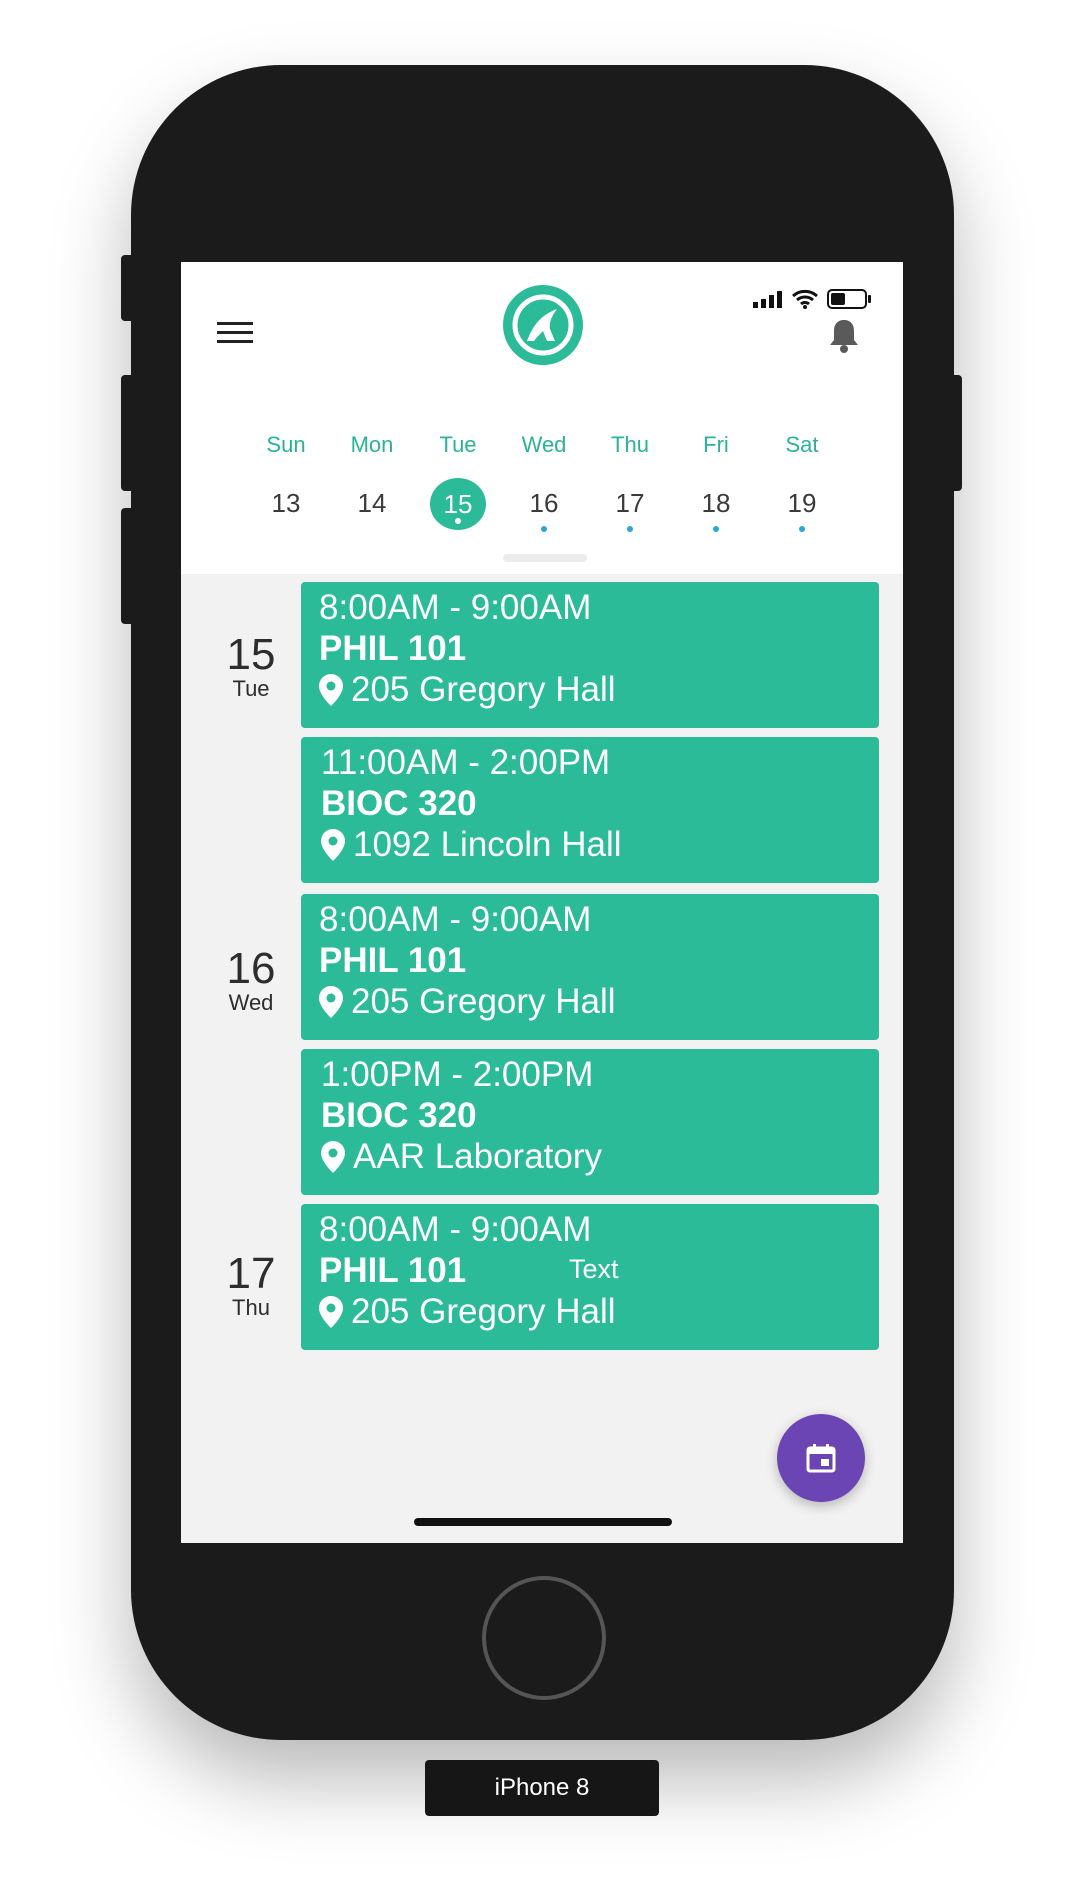 The height and width of the screenshot is (1900, 1088). I want to click on signal-icon, so click(767, 299).